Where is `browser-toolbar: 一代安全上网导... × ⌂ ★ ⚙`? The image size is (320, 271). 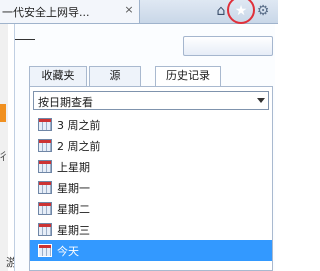
browser-toolbar: 一代安全上网导... × ⌂ ★ ⚙ is located at coordinates (139, 12).